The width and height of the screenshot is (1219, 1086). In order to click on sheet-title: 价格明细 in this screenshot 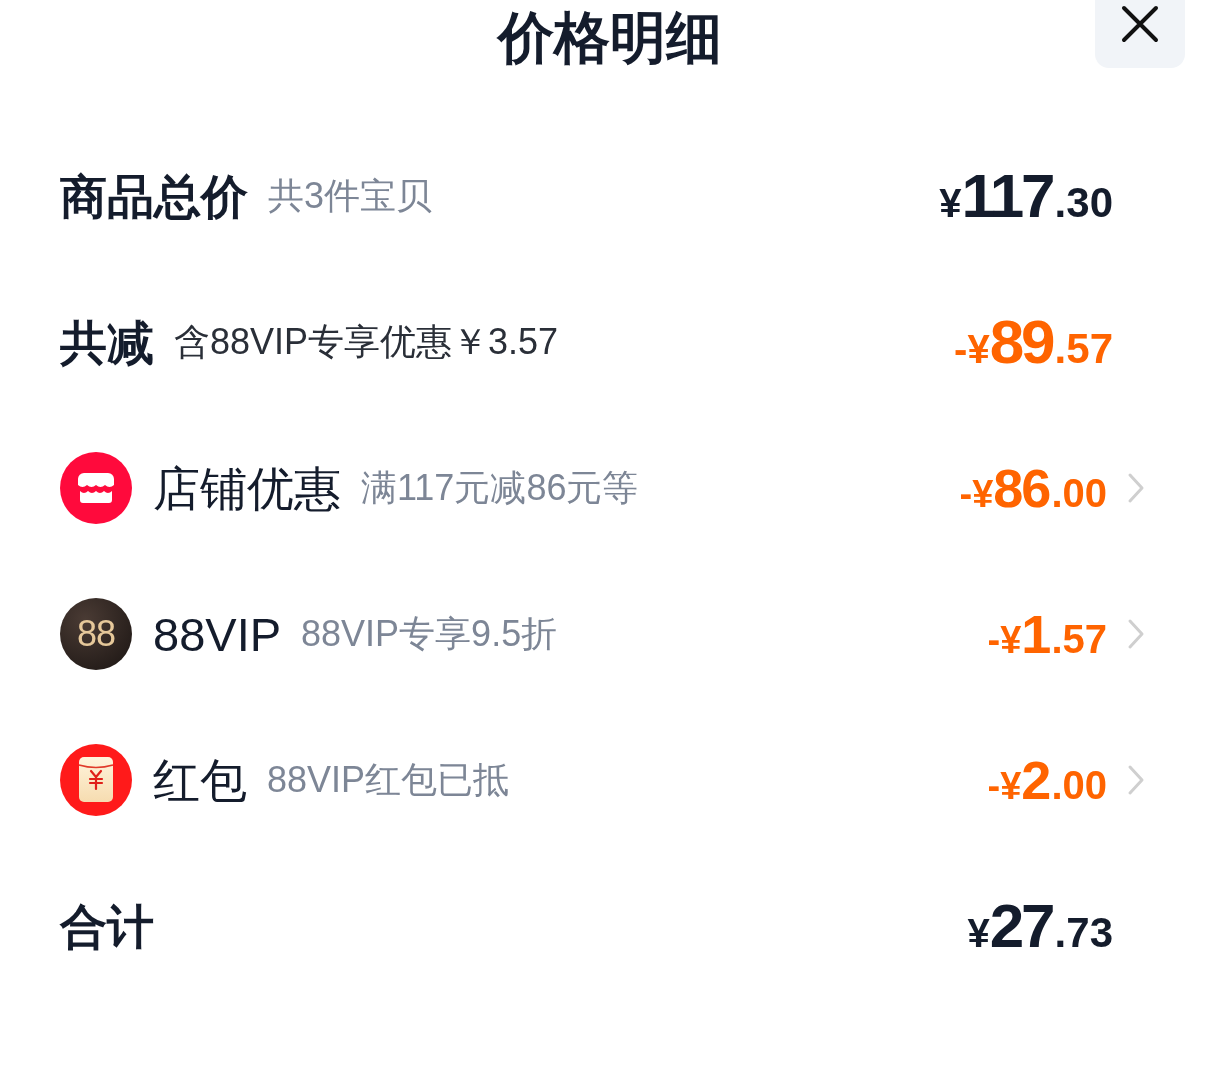, I will do `click(609, 38)`.